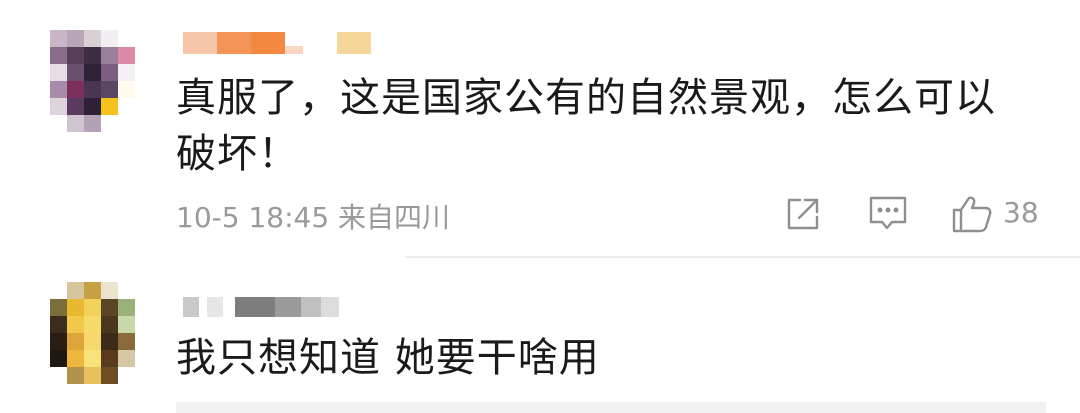 The height and width of the screenshot is (413, 1080). Describe the element at coordinates (611, 407) in the screenshot. I see `reply-preview-strip` at that location.